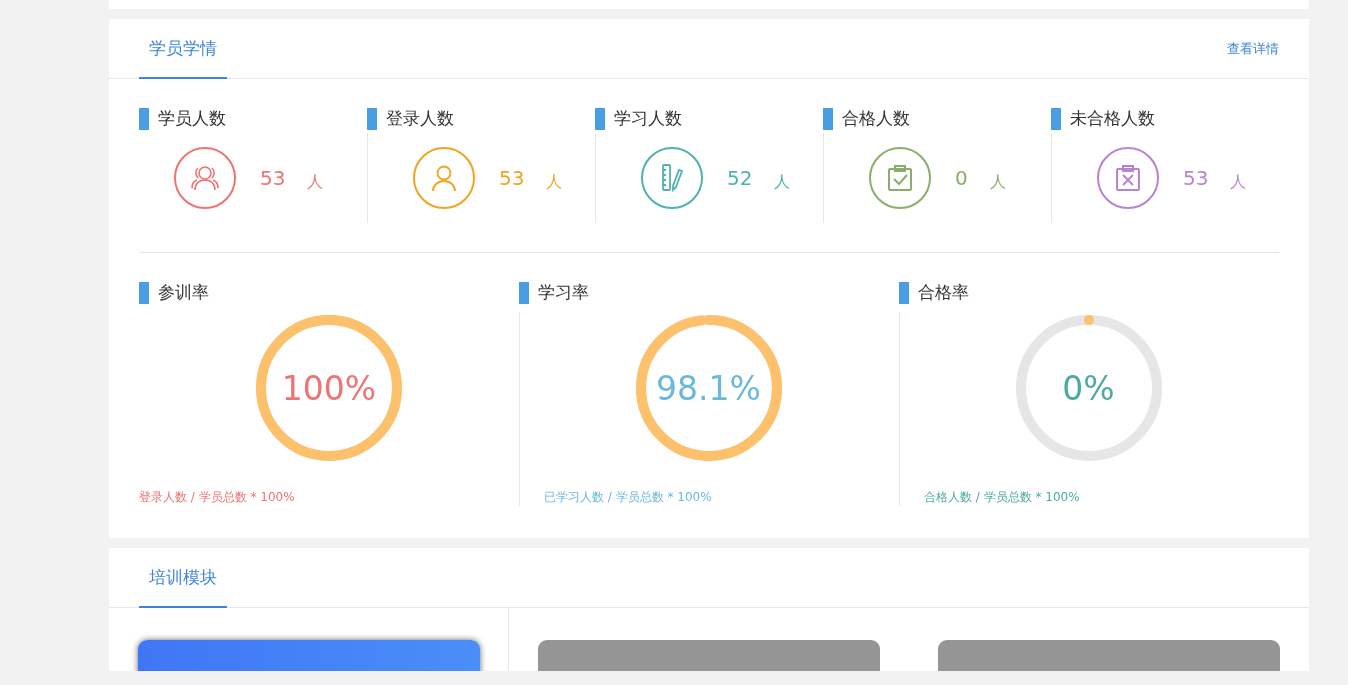 The height and width of the screenshot is (685, 1348). What do you see at coordinates (563, 292) in the screenshot?
I see `rate-label: 学习率` at bounding box center [563, 292].